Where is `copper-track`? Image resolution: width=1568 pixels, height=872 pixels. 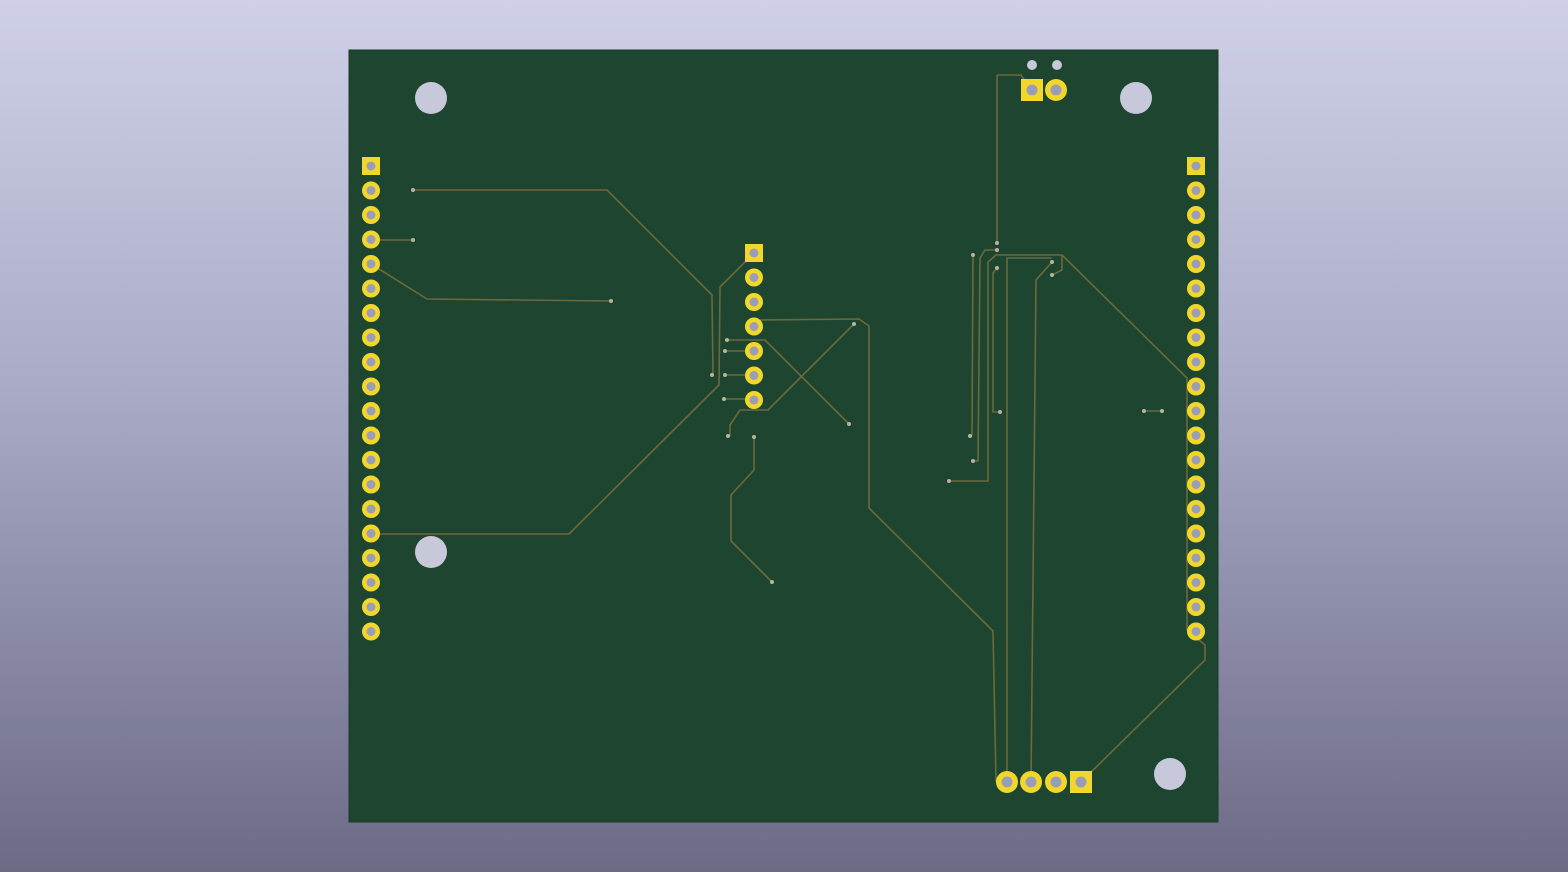
copper-track is located at coordinates (972, 345).